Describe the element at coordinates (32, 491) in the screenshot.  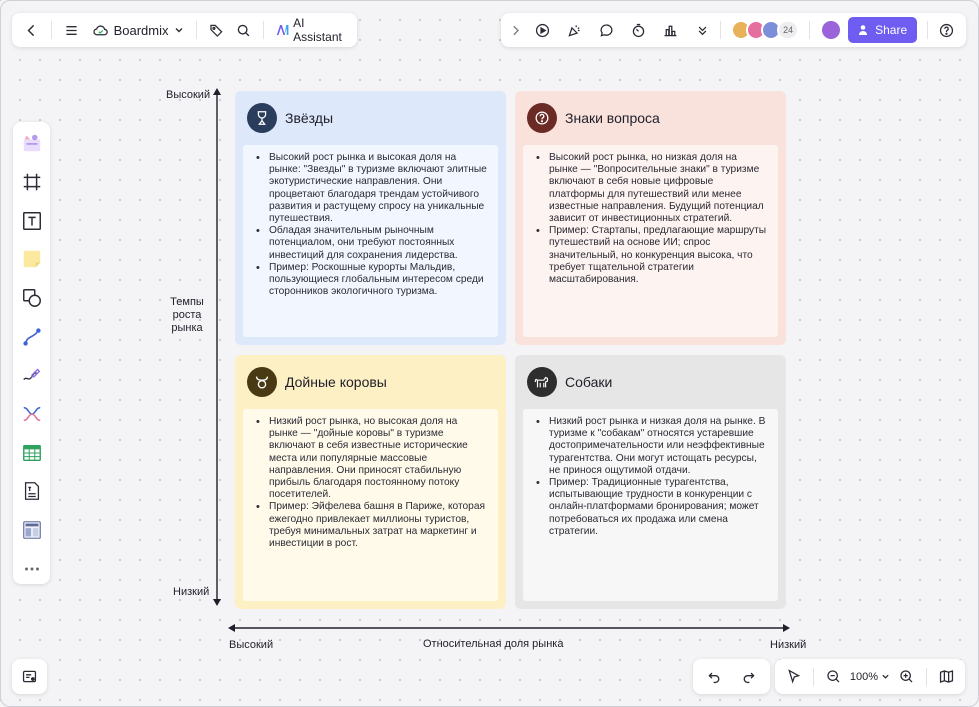
I see `document-icon` at that location.